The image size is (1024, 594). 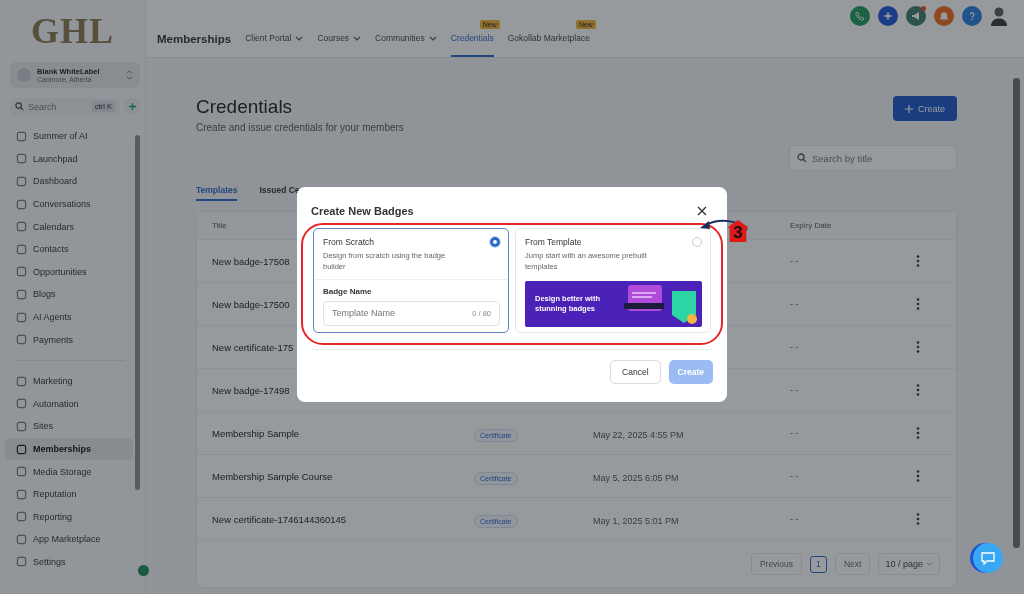 What do you see at coordinates (251, 390) in the screenshot?
I see `table-cell: New badge-17498` at bounding box center [251, 390].